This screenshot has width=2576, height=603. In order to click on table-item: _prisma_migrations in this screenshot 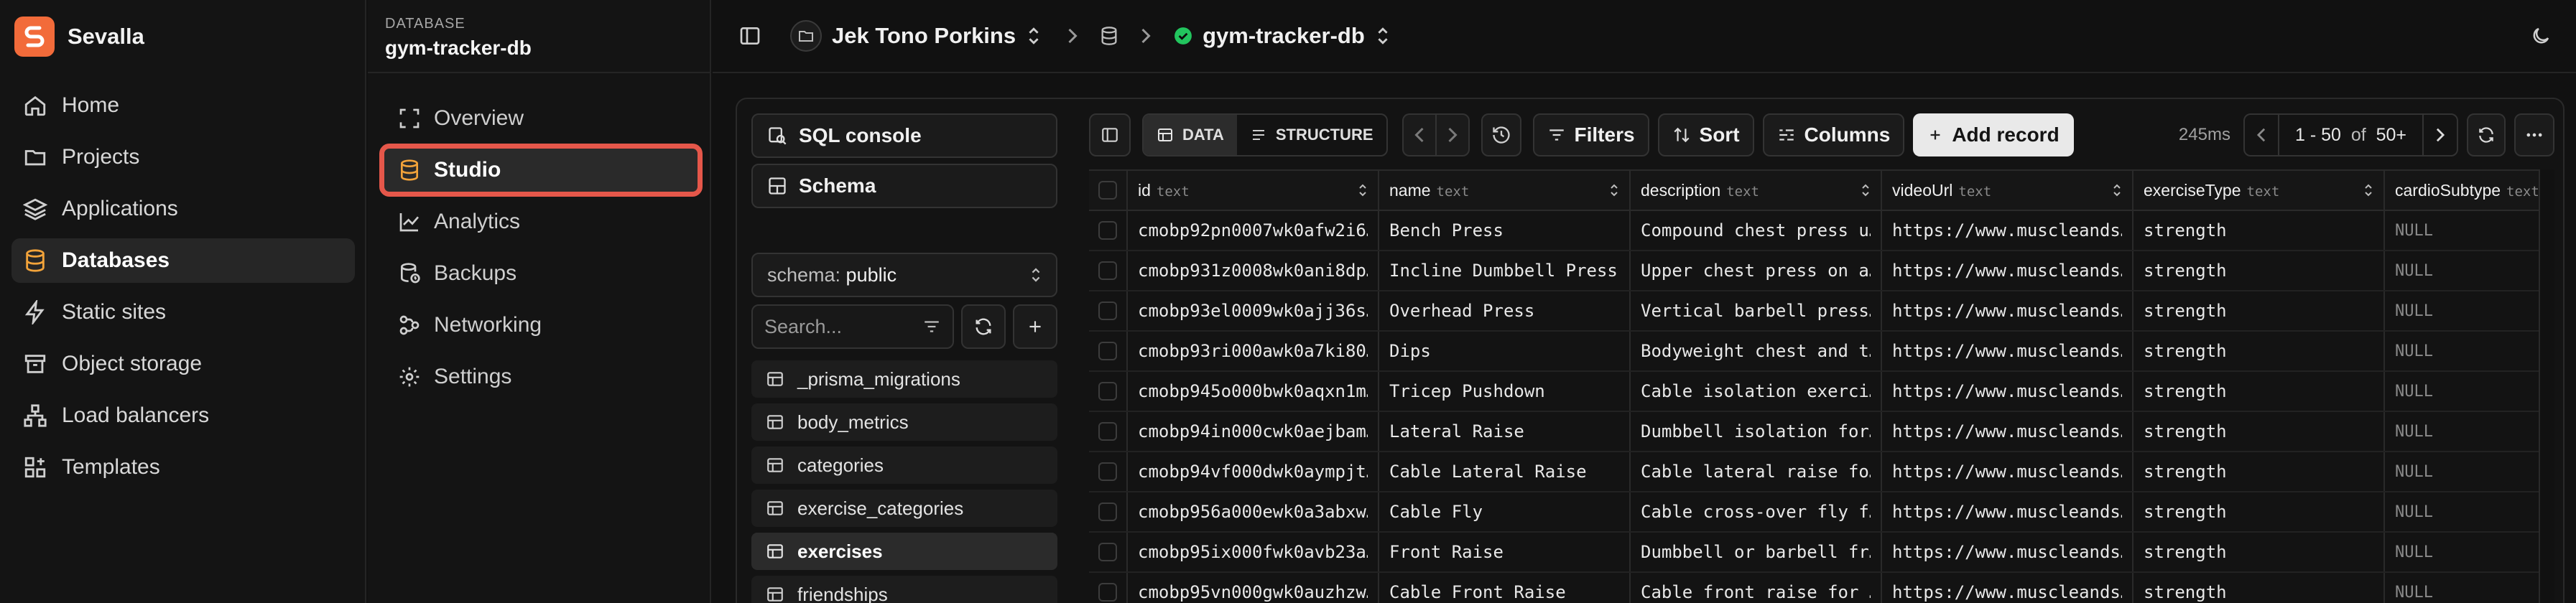, I will do `click(904, 379)`.